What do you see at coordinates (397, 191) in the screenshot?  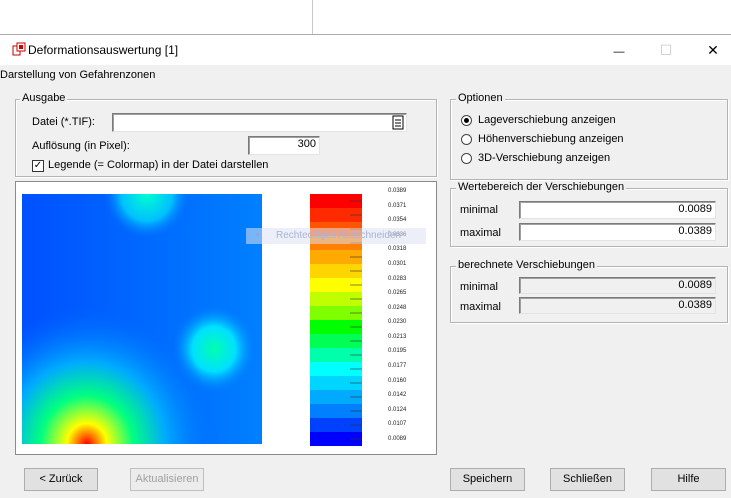 I see `colormap-tick-label: 0.0389` at bounding box center [397, 191].